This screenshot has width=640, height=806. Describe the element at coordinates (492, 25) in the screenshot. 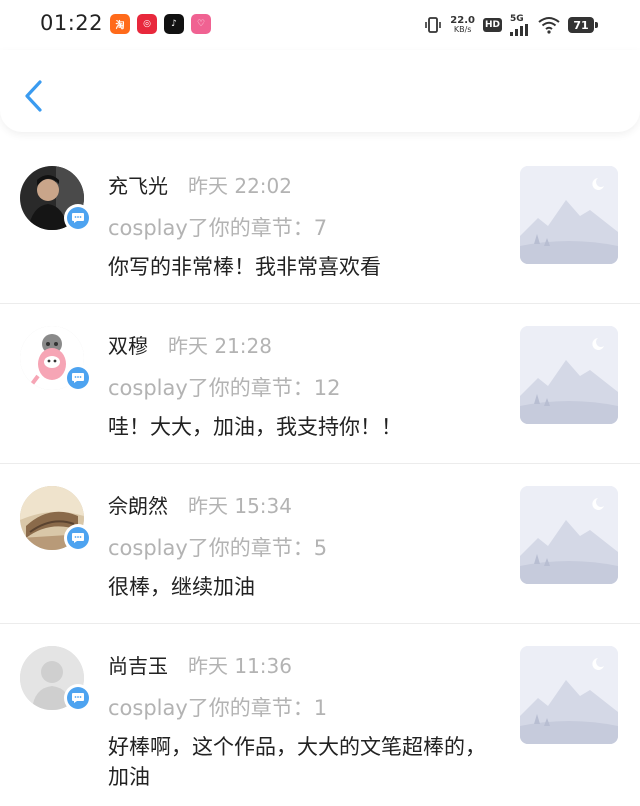

I see `hd-badge: HD` at that location.